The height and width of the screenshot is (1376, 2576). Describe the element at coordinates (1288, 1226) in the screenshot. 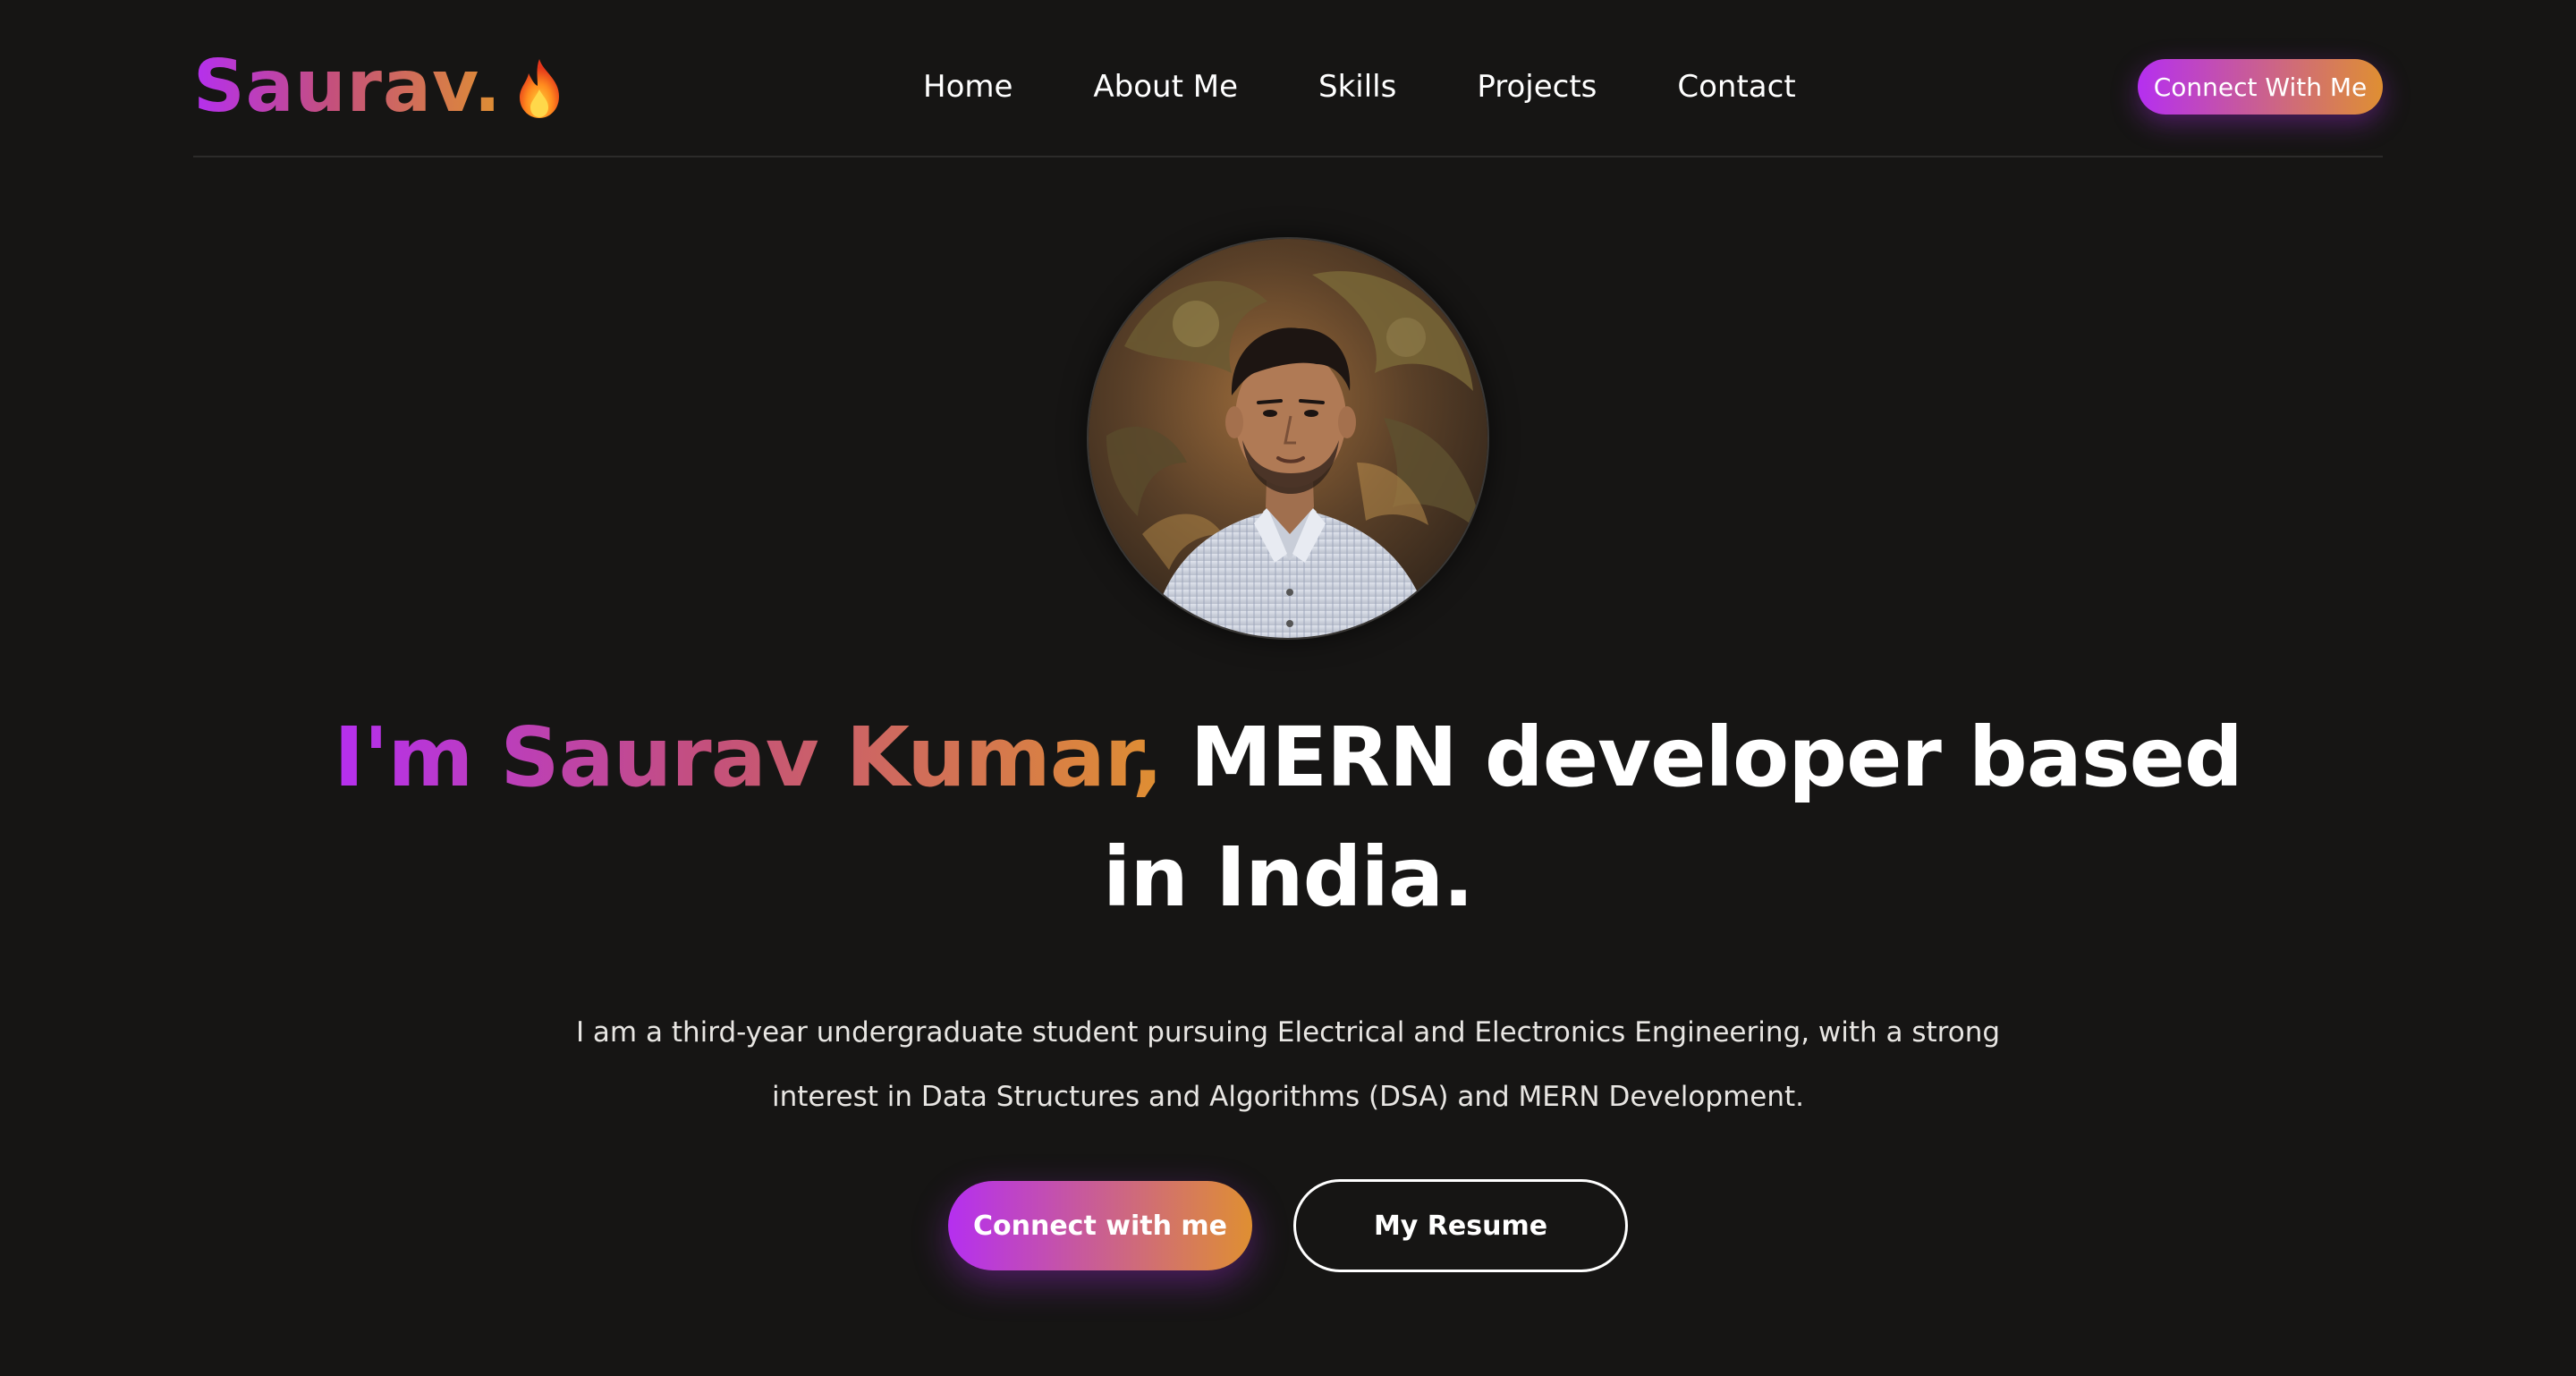

I see `hero-actions: Connect with me My Resume` at that location.